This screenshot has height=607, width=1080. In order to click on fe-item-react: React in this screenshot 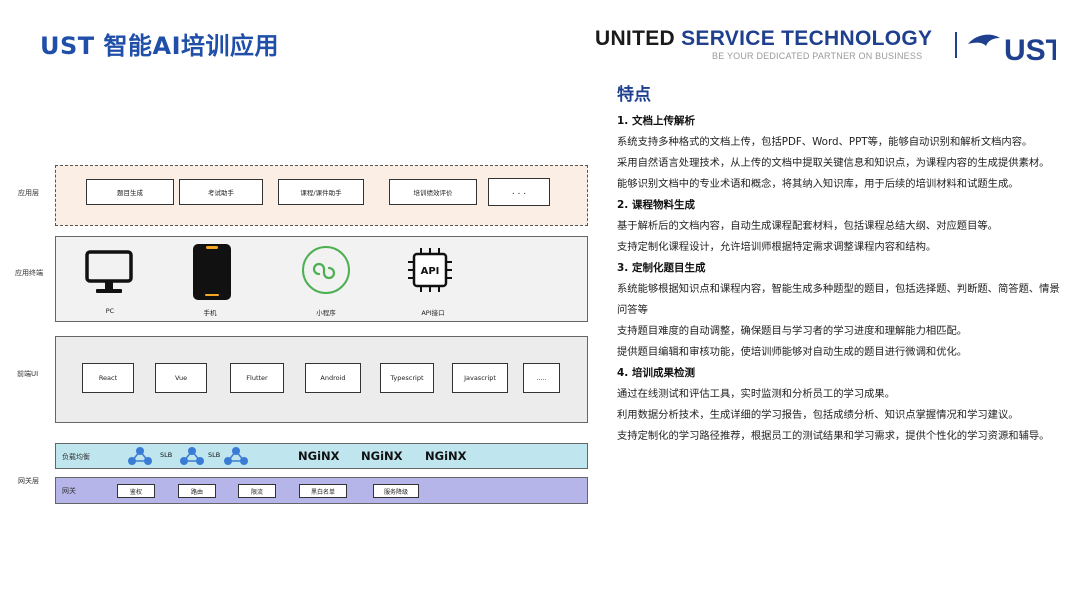, I will do `click(108, 378)`.